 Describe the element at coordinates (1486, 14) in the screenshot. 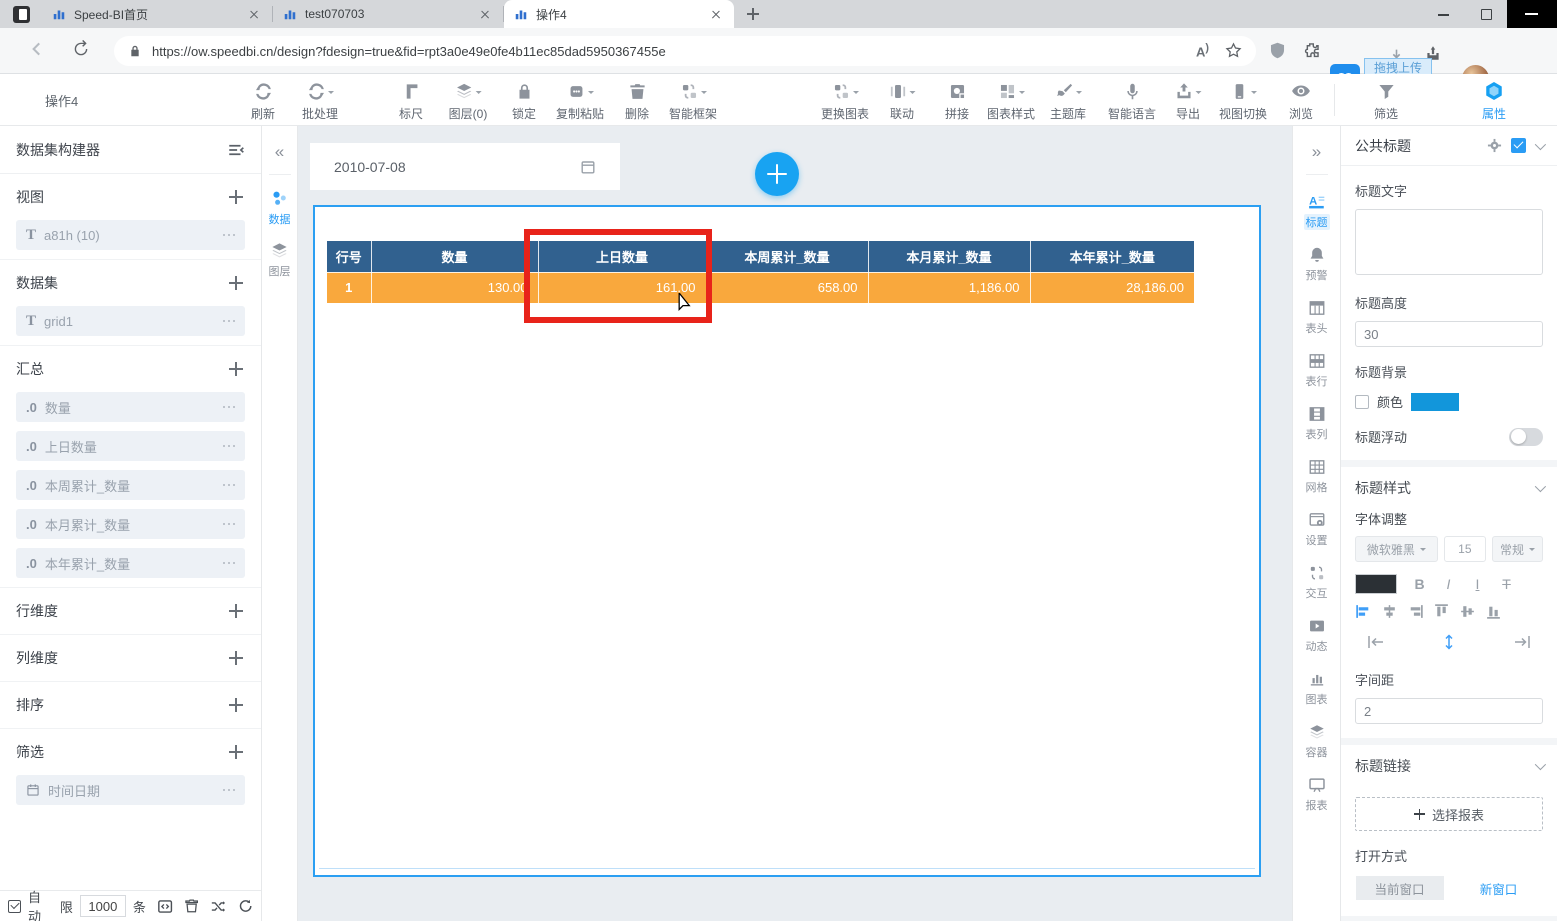

I see `restore-button` at that location.